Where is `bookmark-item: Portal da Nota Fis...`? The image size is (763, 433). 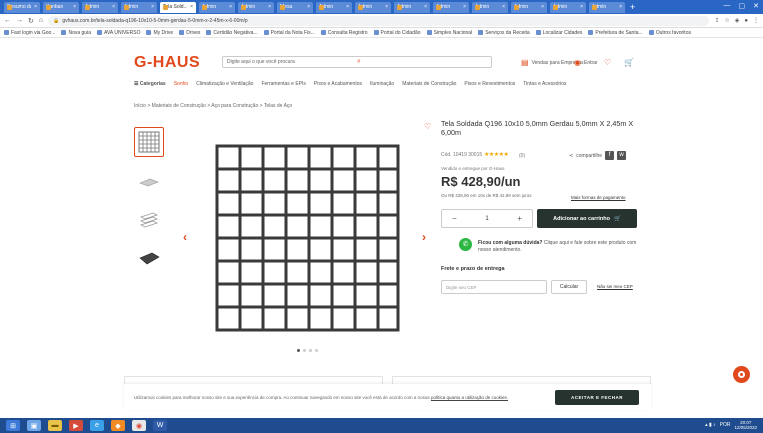
bookmark-item: Portal da Nota Fis... is located at coordinates (289, 33).